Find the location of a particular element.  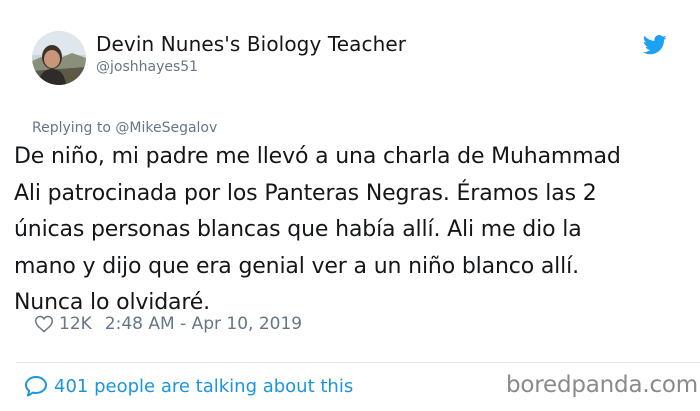

tweet-meta: 12K 2:48 AM - Apr 10, 2019 is located at coordinates (168, 324).